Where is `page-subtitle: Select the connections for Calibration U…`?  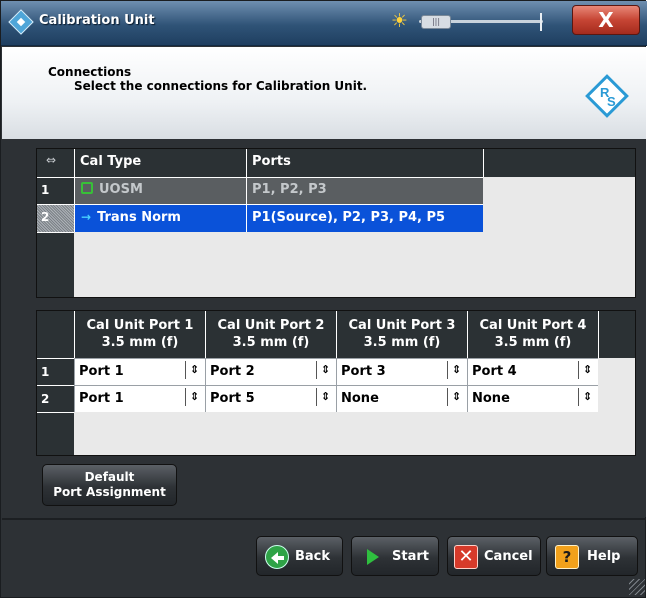
page-subtitle: Select the connections for Calibration U… is located at coordinates (221, 86).